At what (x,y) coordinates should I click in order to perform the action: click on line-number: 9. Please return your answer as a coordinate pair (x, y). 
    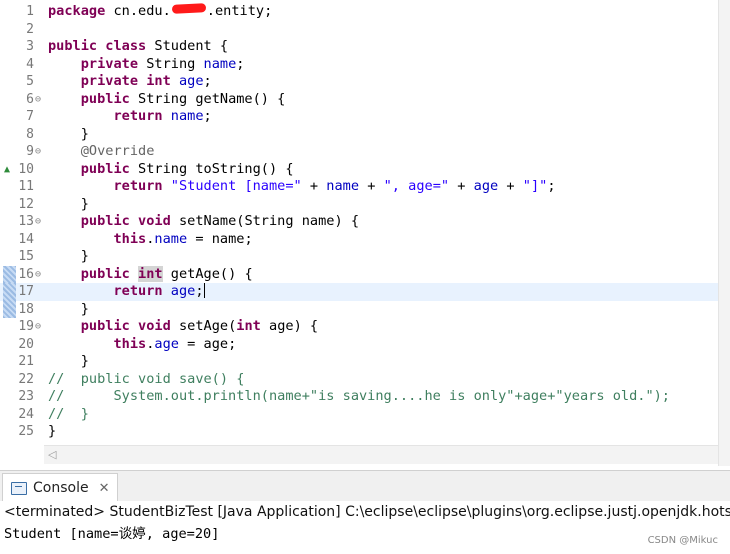
    Looking at the image, I should click on (30, 151).